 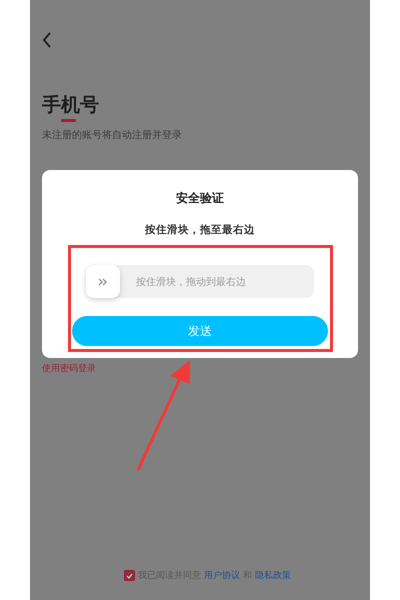 I want to click on slider-placeholder: 按住滑块，拖动到最右边, so click(x=191, y=282).